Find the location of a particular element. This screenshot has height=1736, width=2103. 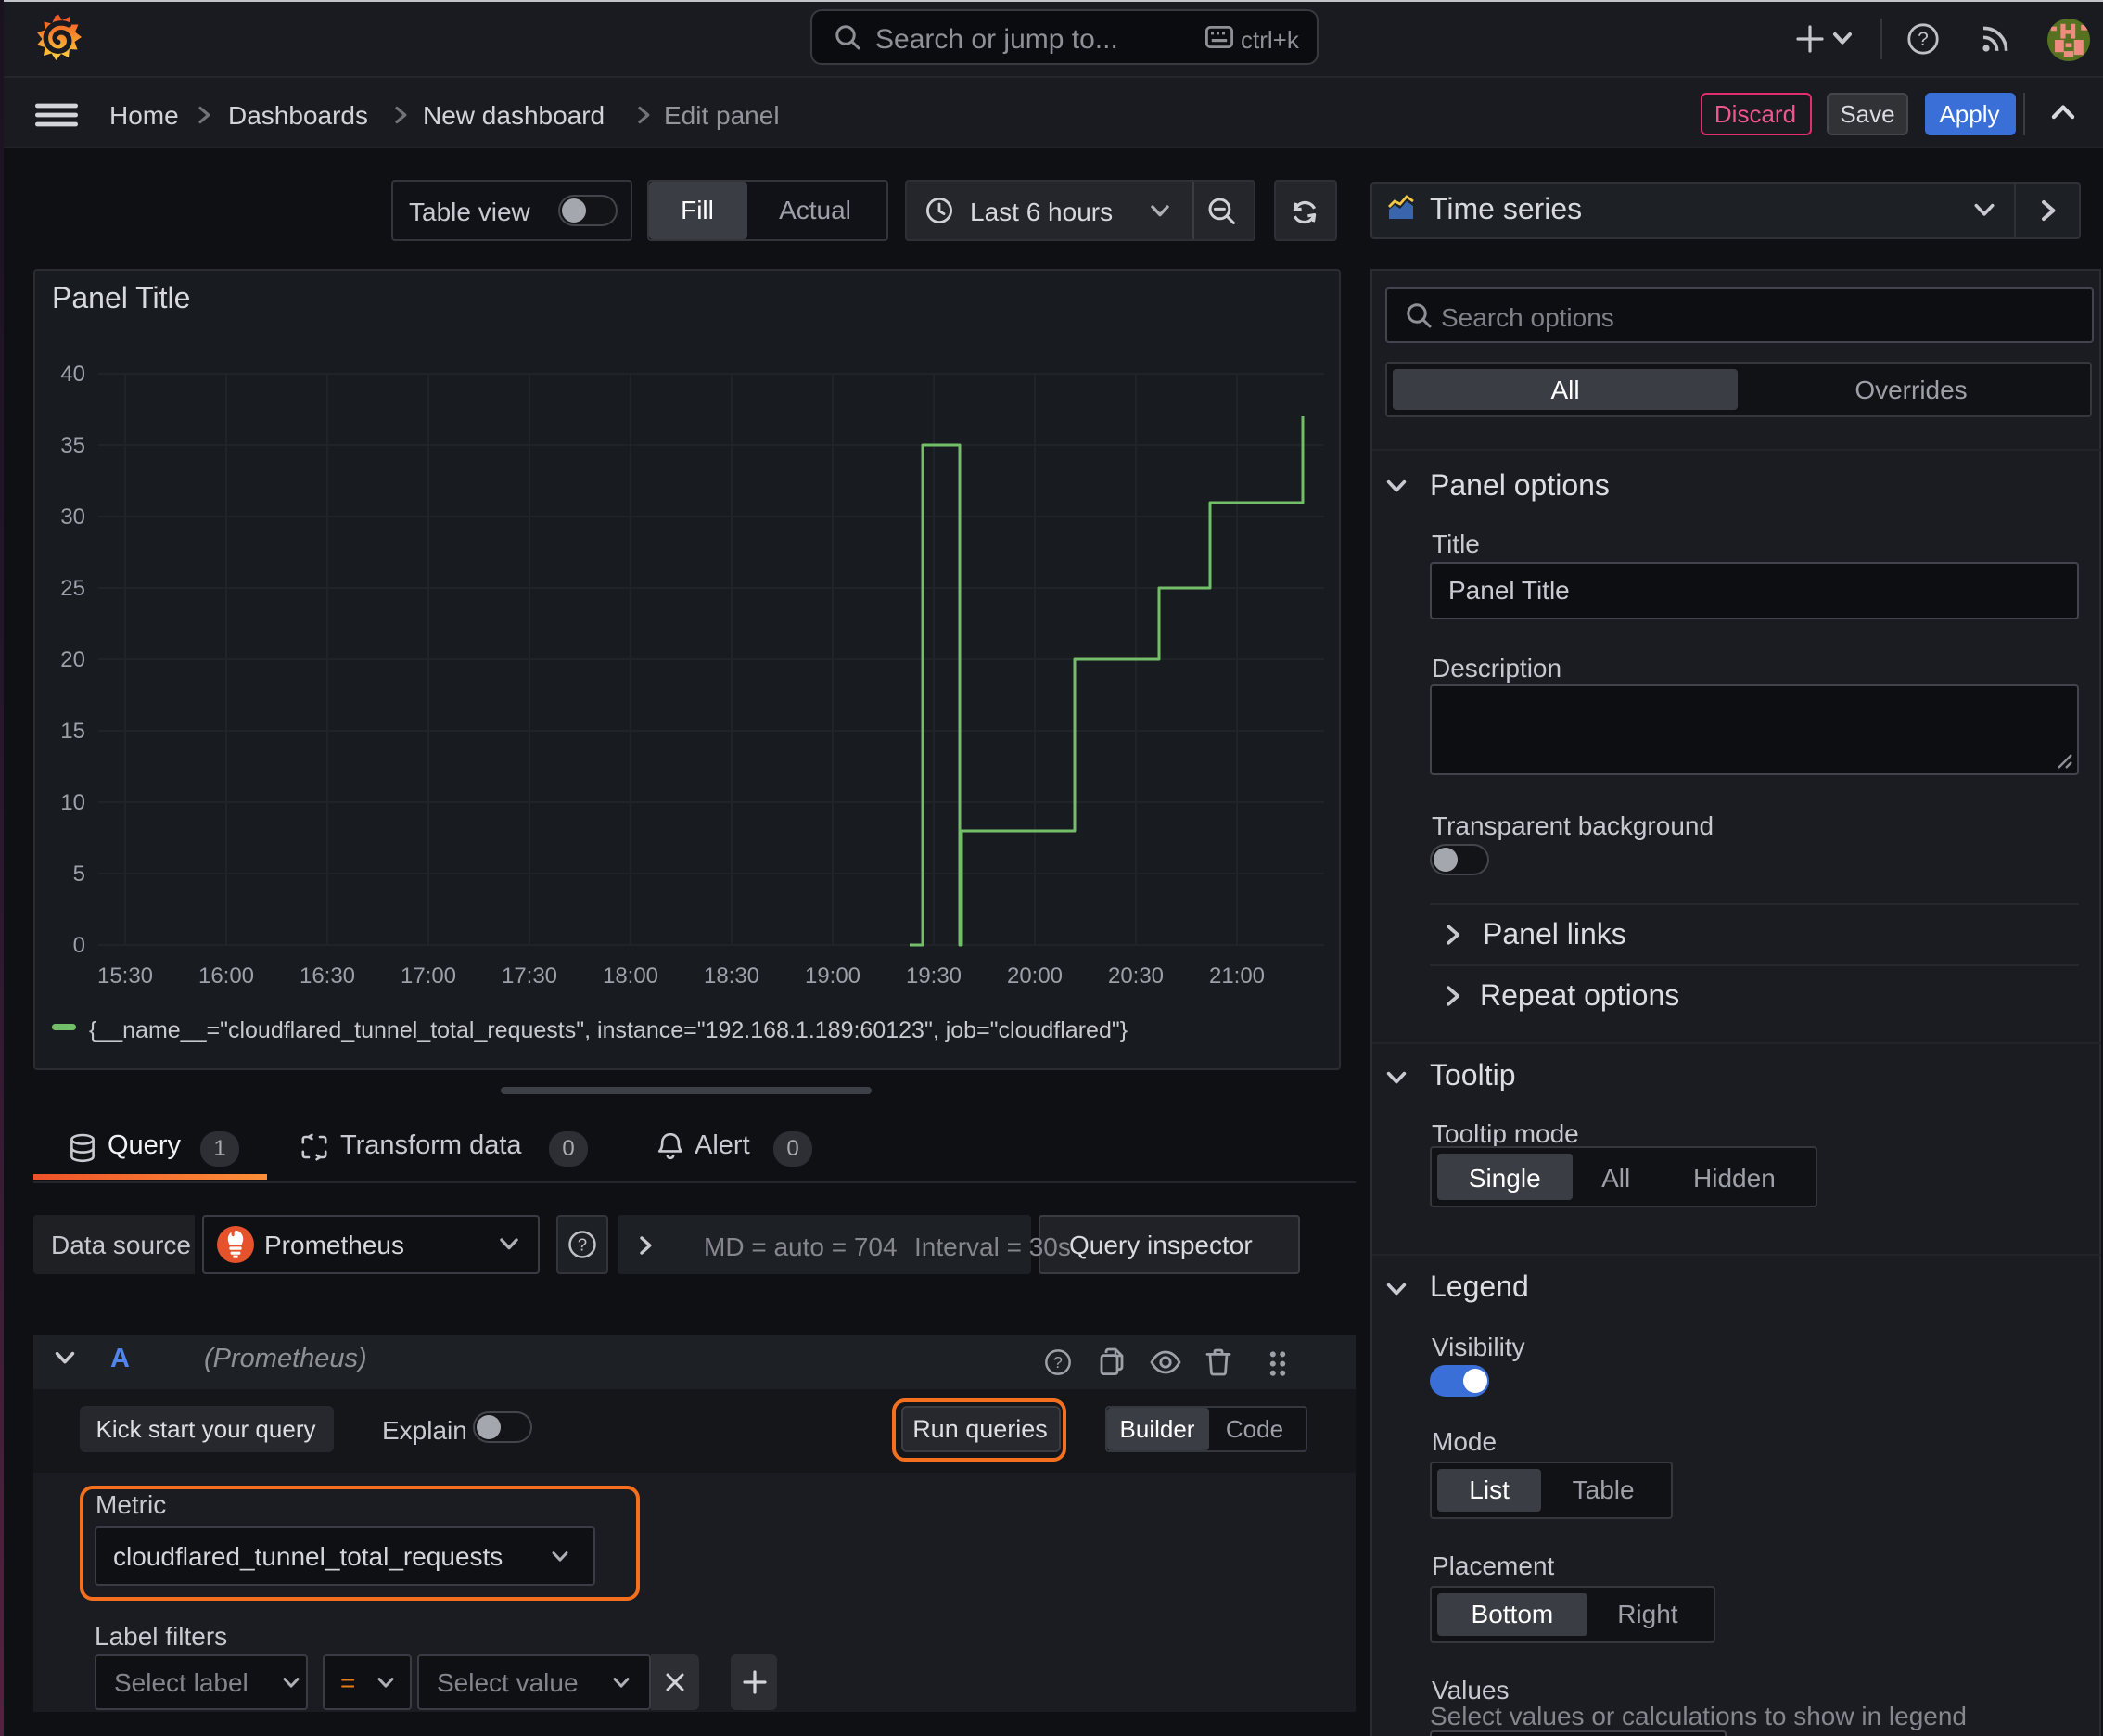

svg-text: 16:30 is located at coordinates (327, 975).